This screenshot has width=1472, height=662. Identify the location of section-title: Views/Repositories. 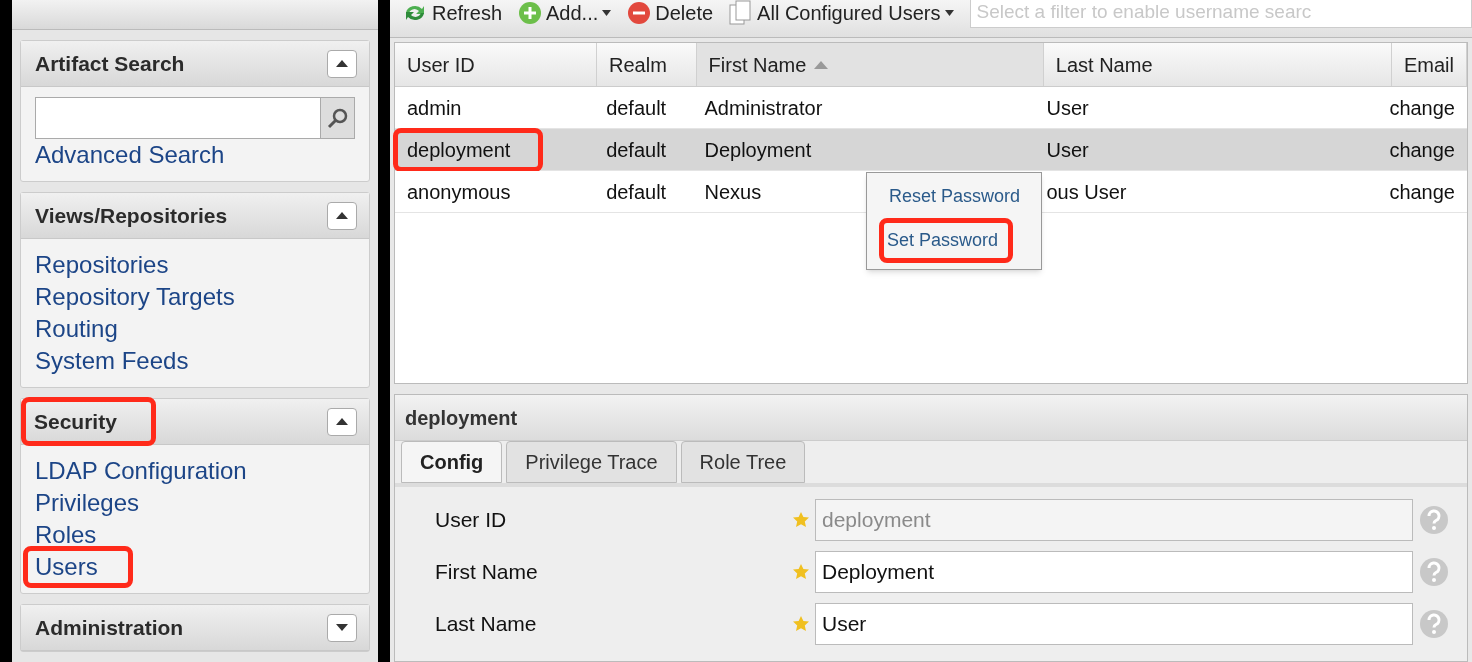
(131, 215).